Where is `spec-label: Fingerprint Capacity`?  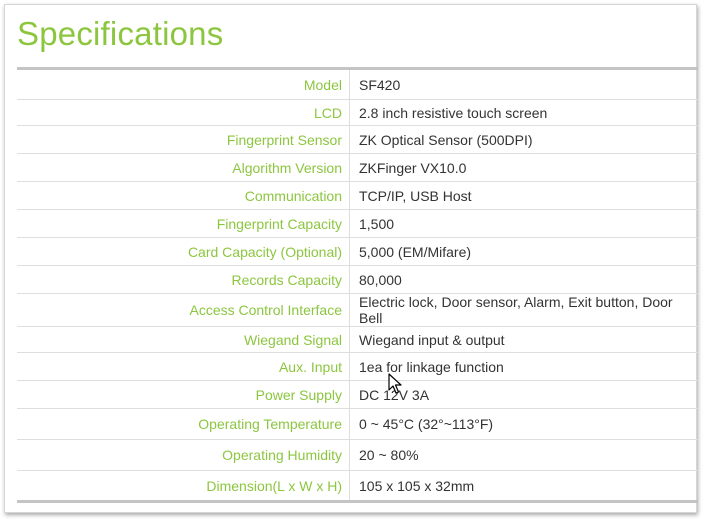
spec-label: Fingerprint Capacity is located at coordinates (183, 223).